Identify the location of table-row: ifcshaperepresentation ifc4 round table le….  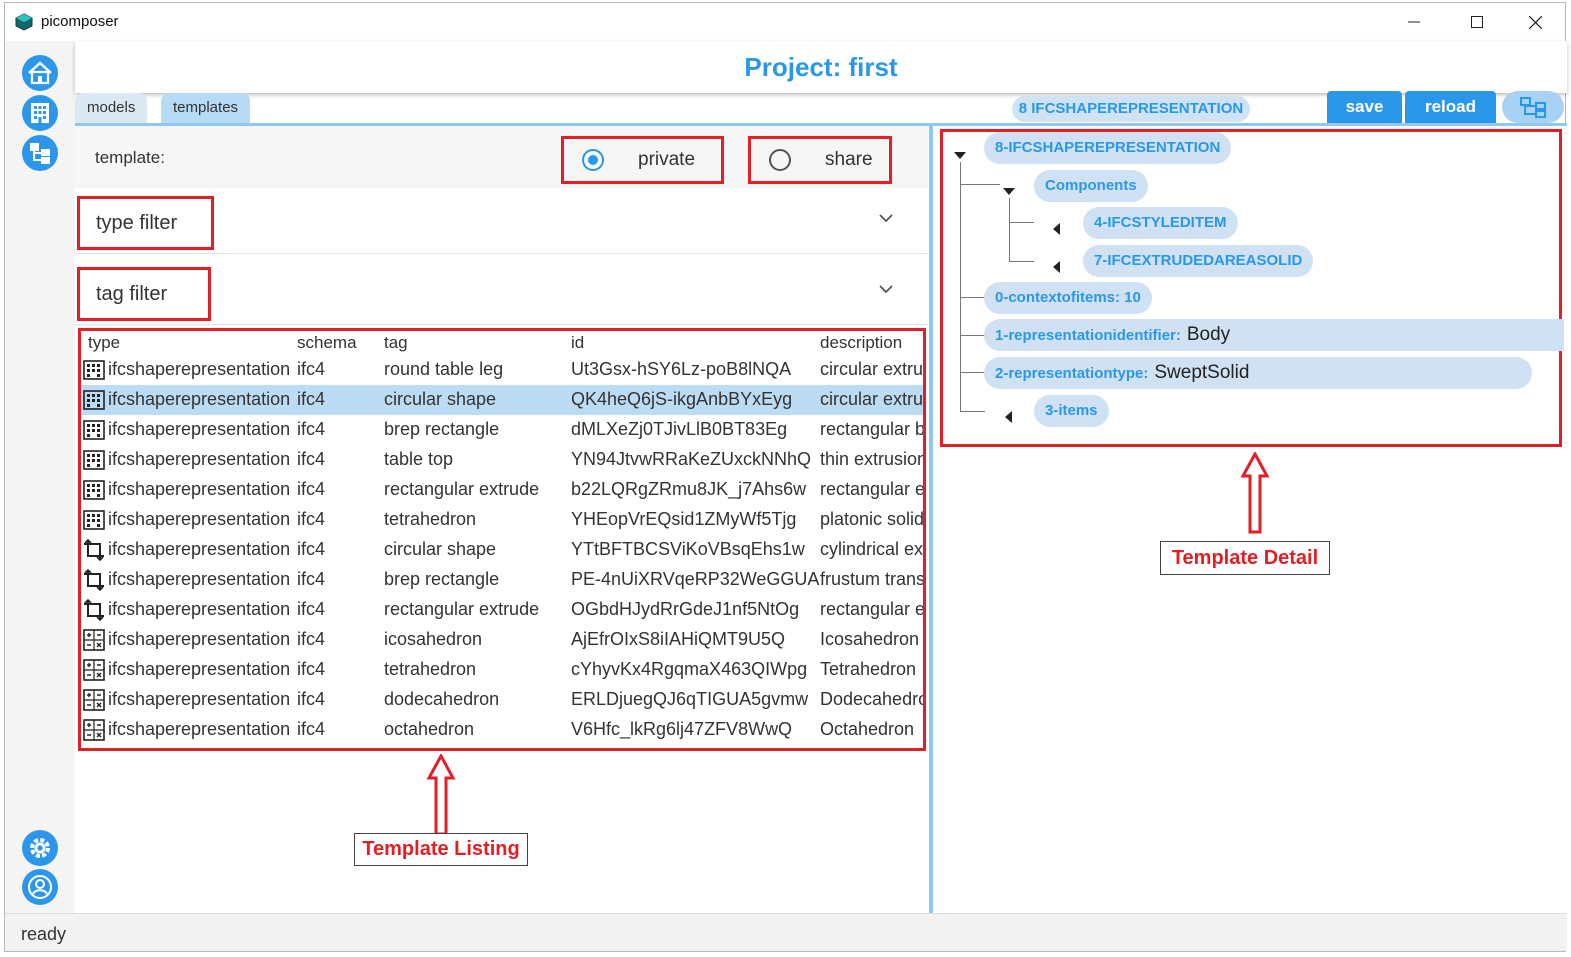
(502, 370).